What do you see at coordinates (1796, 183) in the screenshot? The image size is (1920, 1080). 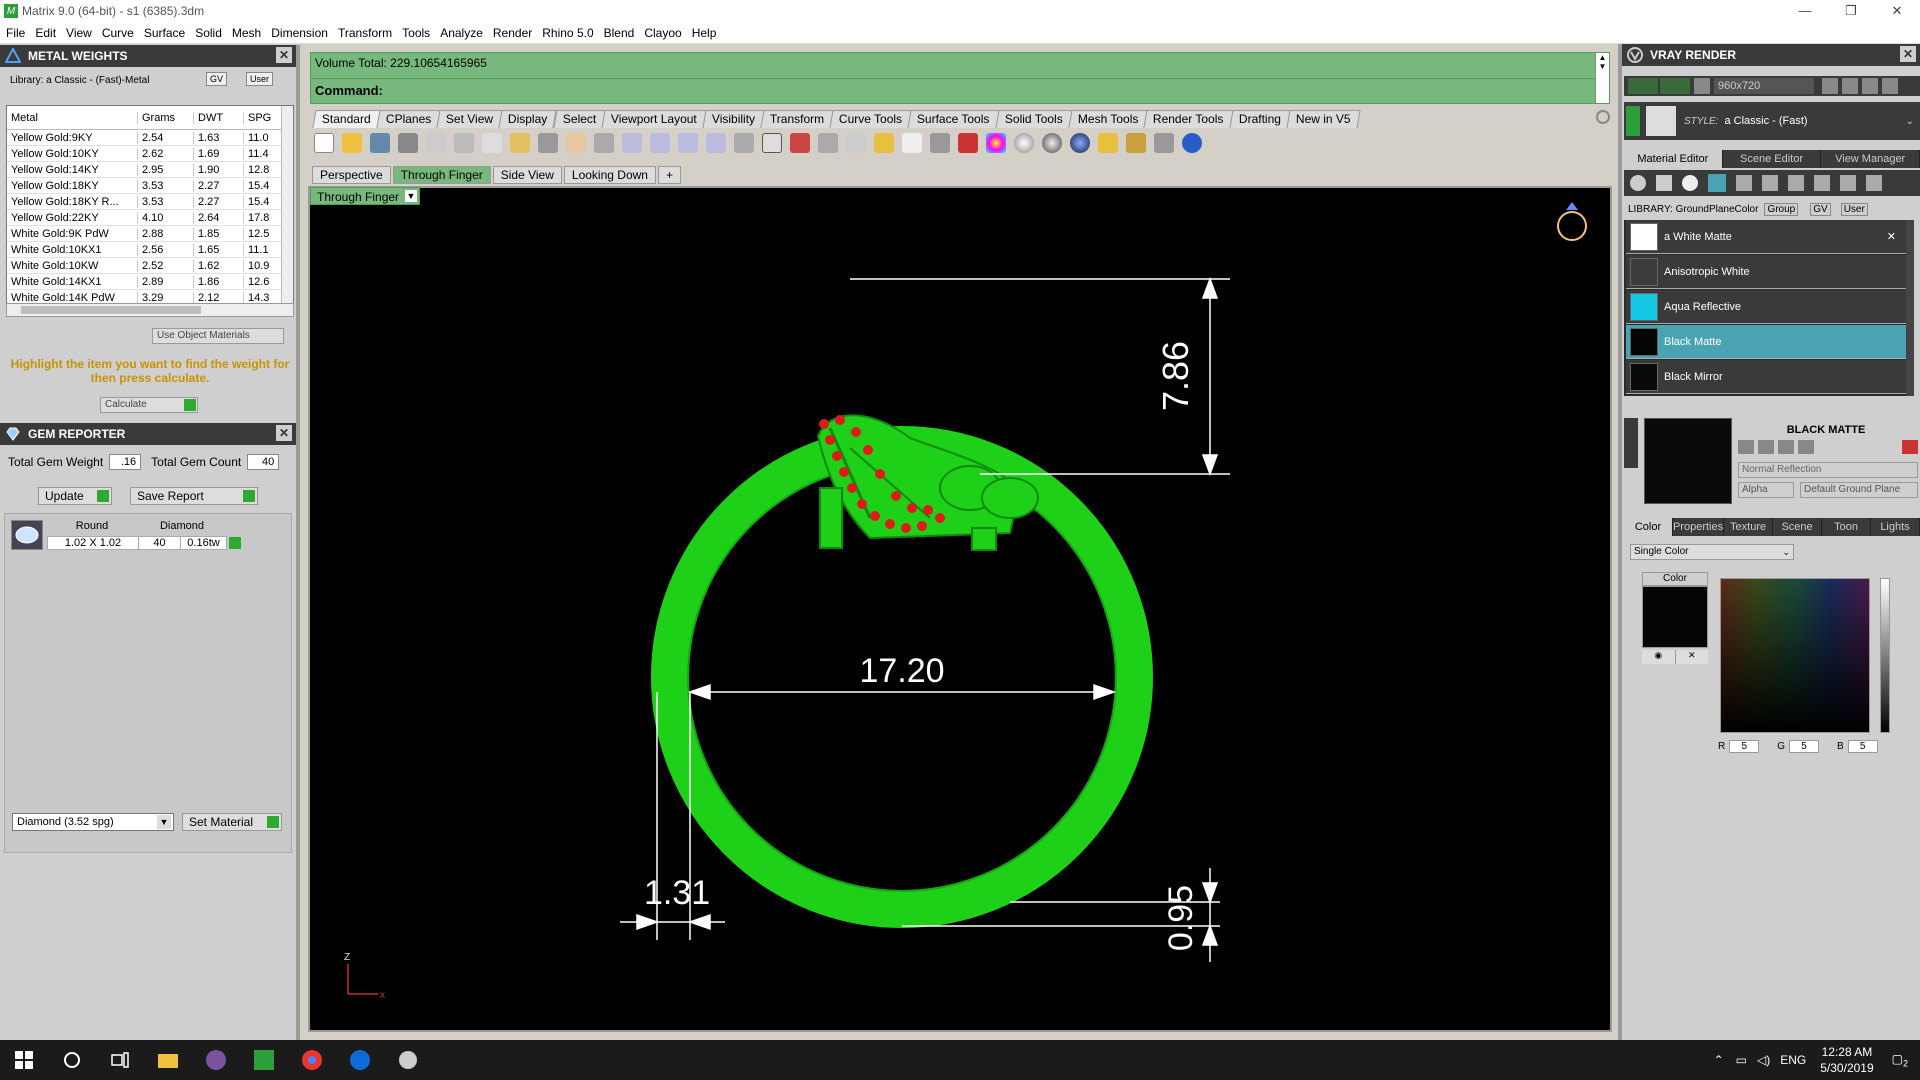 I see `pattern-icon` at bounding box center [1796, 183].